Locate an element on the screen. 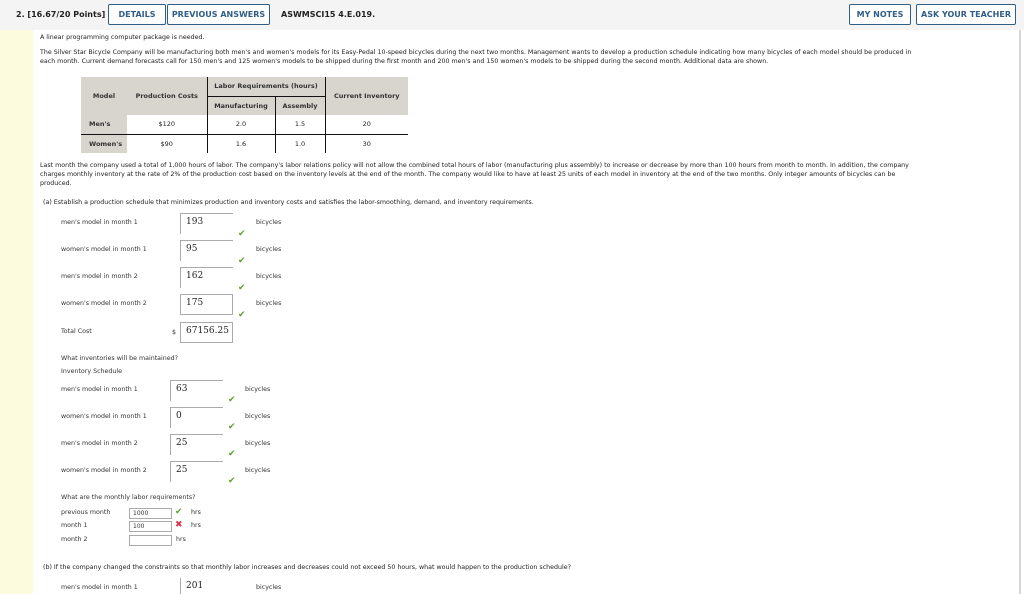  labor-label: month 2 is located at coordinates (74, 539).